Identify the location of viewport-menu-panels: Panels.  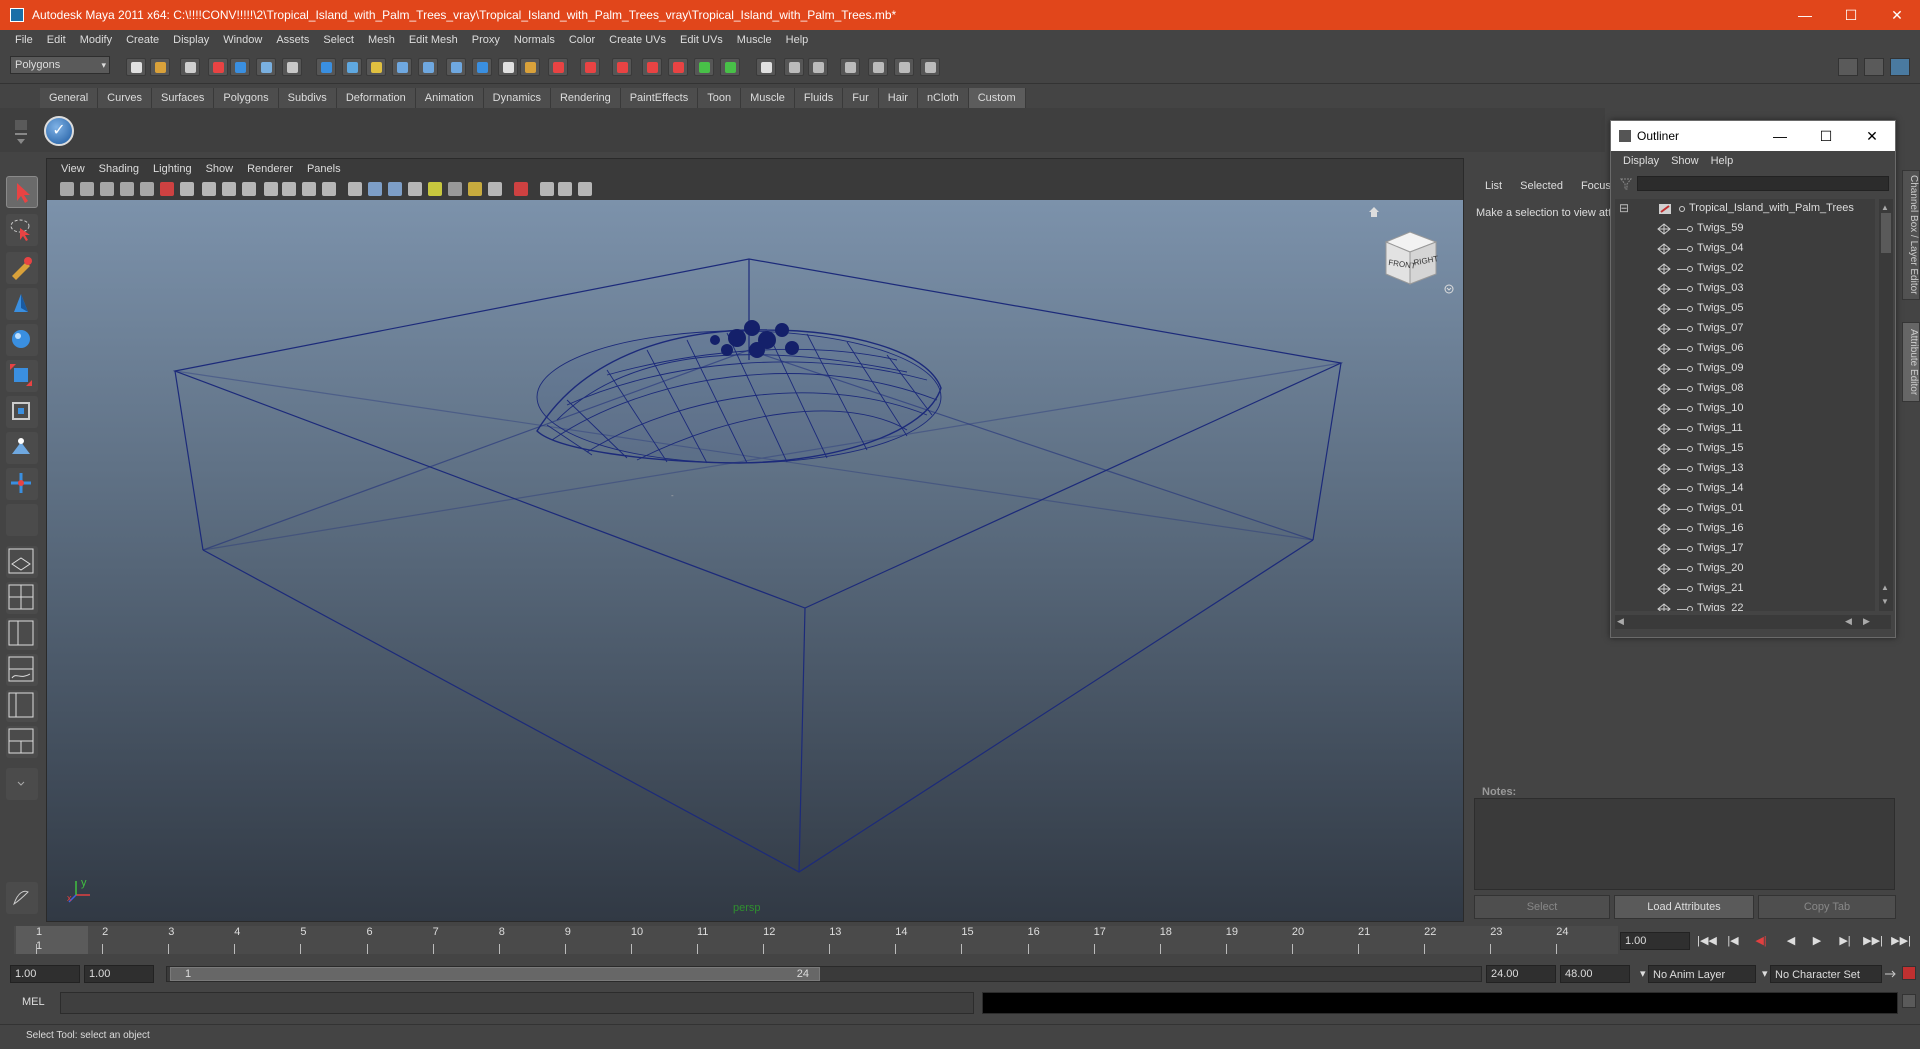
(324, 169).